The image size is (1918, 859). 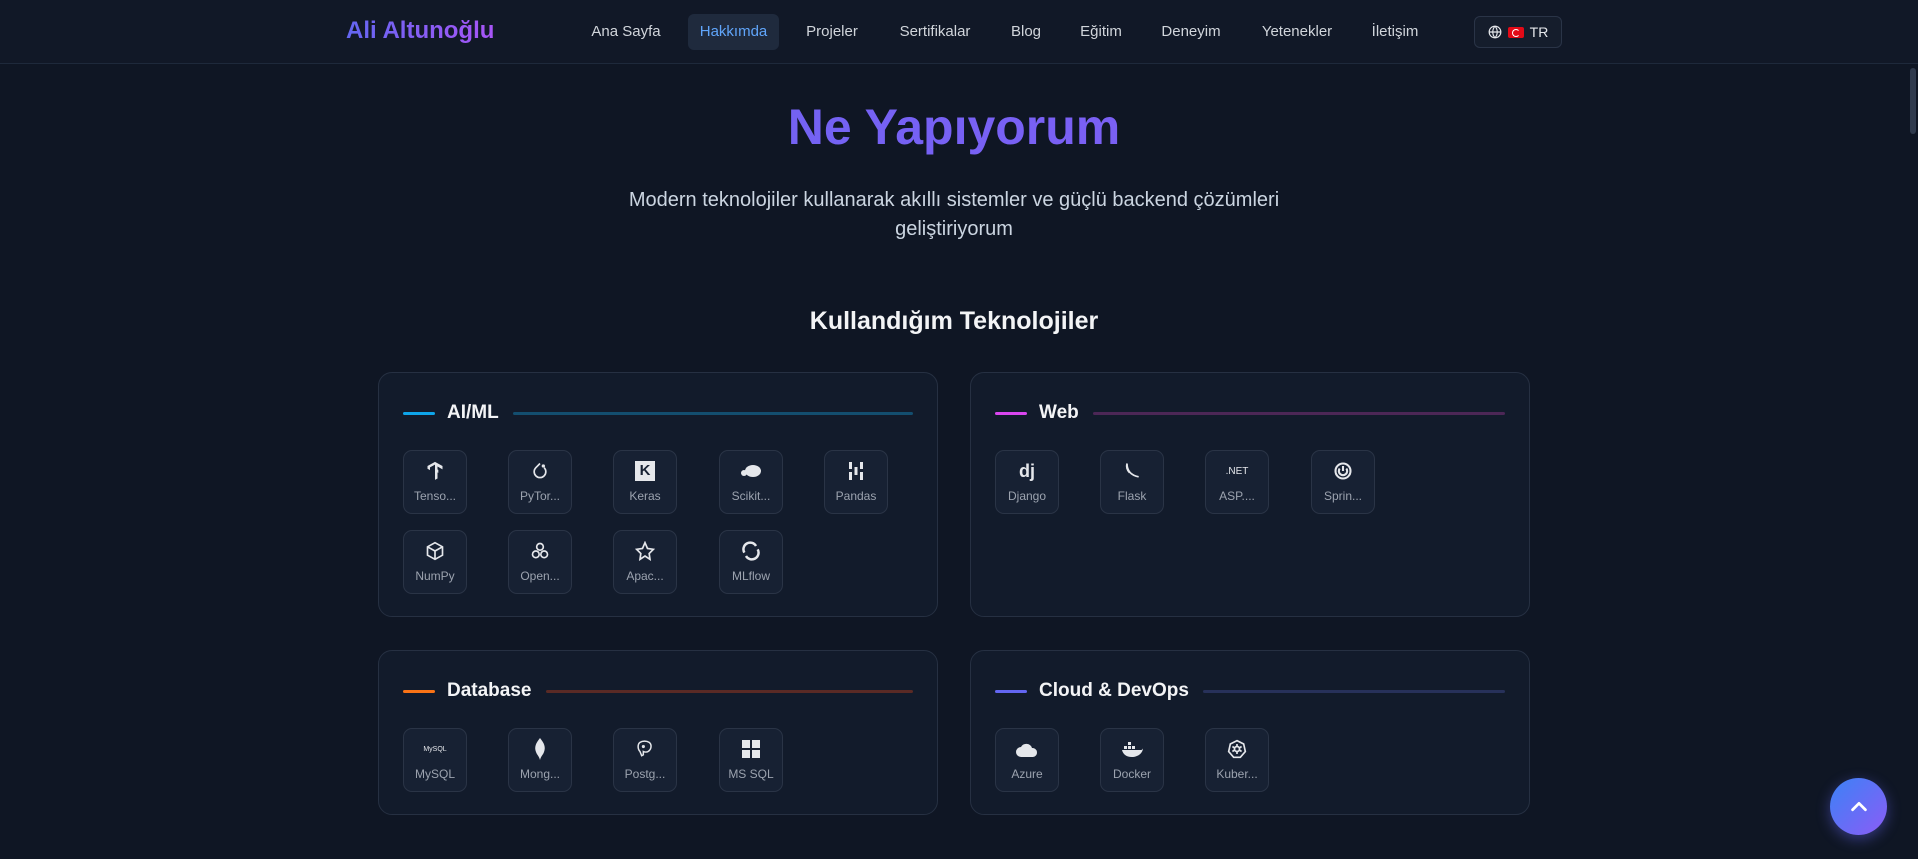 What do you see at coordinates (1059, 412) in the screenshot?
I see `card-title: Web` at bounding box center [1059, 412].